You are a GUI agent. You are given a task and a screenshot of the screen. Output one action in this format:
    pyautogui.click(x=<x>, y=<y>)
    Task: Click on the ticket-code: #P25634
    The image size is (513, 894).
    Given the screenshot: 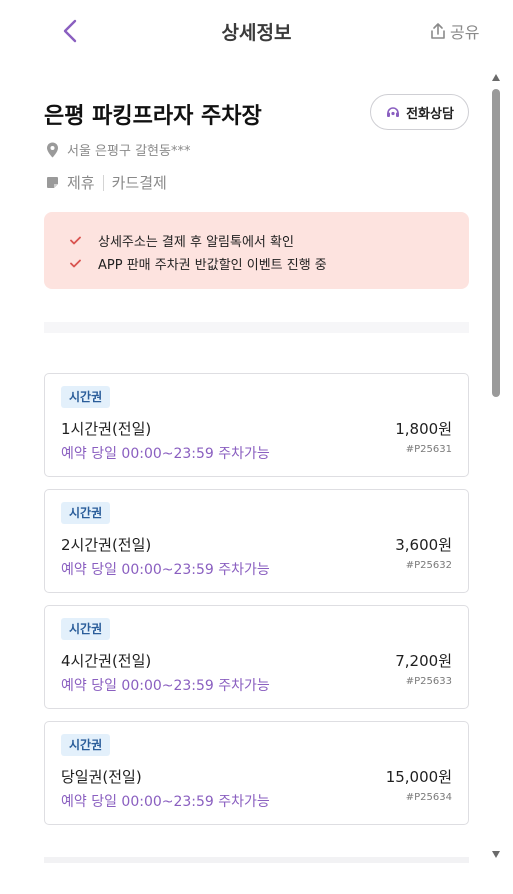 What is the action you would take?
    pyautogui.click(x=428, y=797)
    